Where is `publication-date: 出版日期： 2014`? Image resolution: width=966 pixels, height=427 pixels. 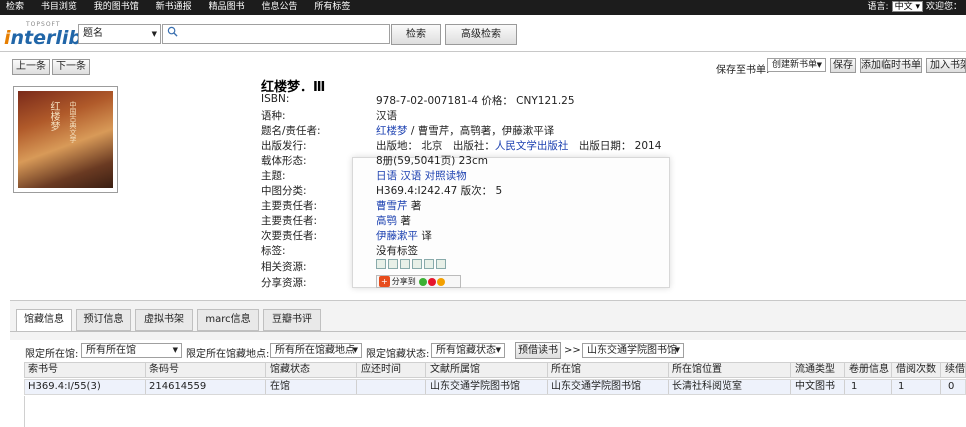
publication-date: 出版日期： 2014 is located at coordinates (615, 146).